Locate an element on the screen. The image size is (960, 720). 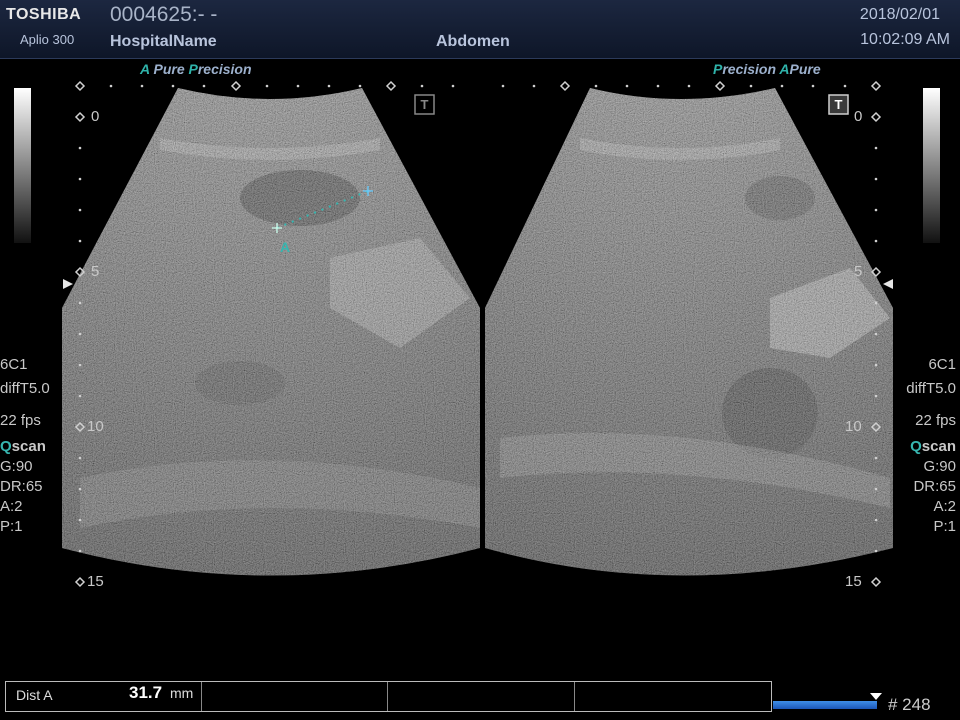
t-marker-left: T is located at coordinates (424, 104).